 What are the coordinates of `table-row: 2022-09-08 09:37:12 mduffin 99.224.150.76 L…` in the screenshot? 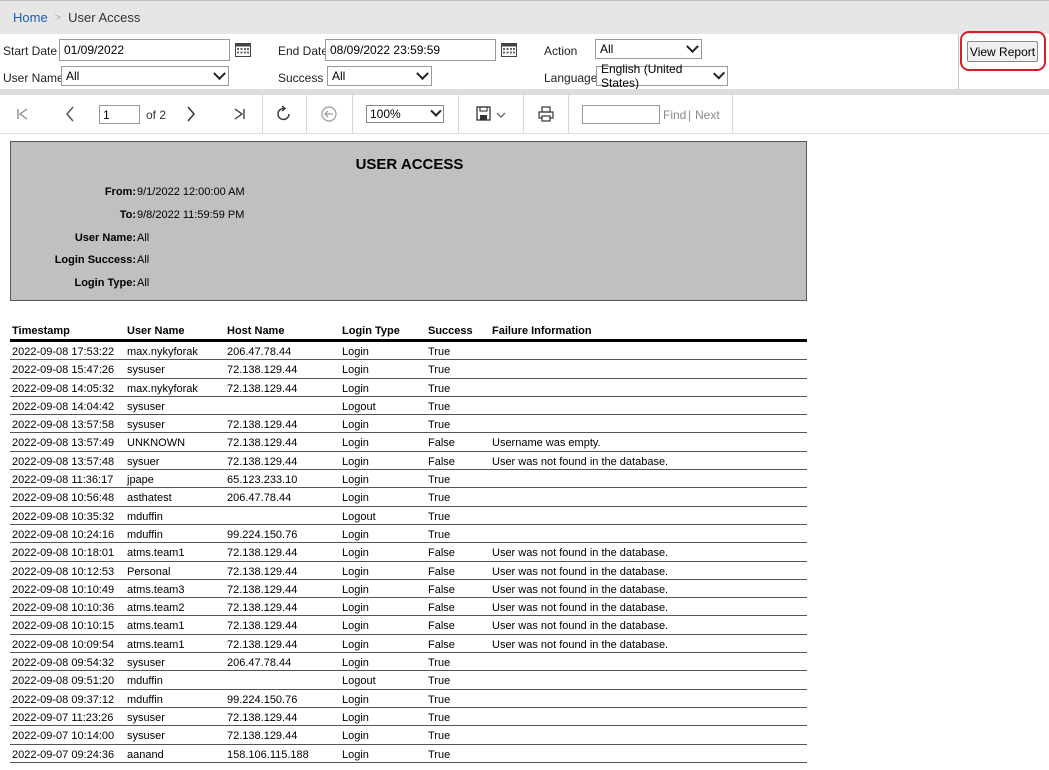 It's located at (408, 699).